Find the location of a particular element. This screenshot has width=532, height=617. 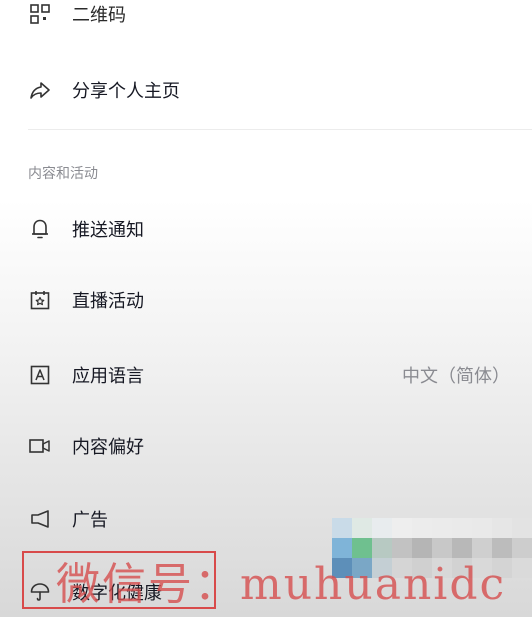

section-title: 内容和活动 is located at coordinates (63, 174).